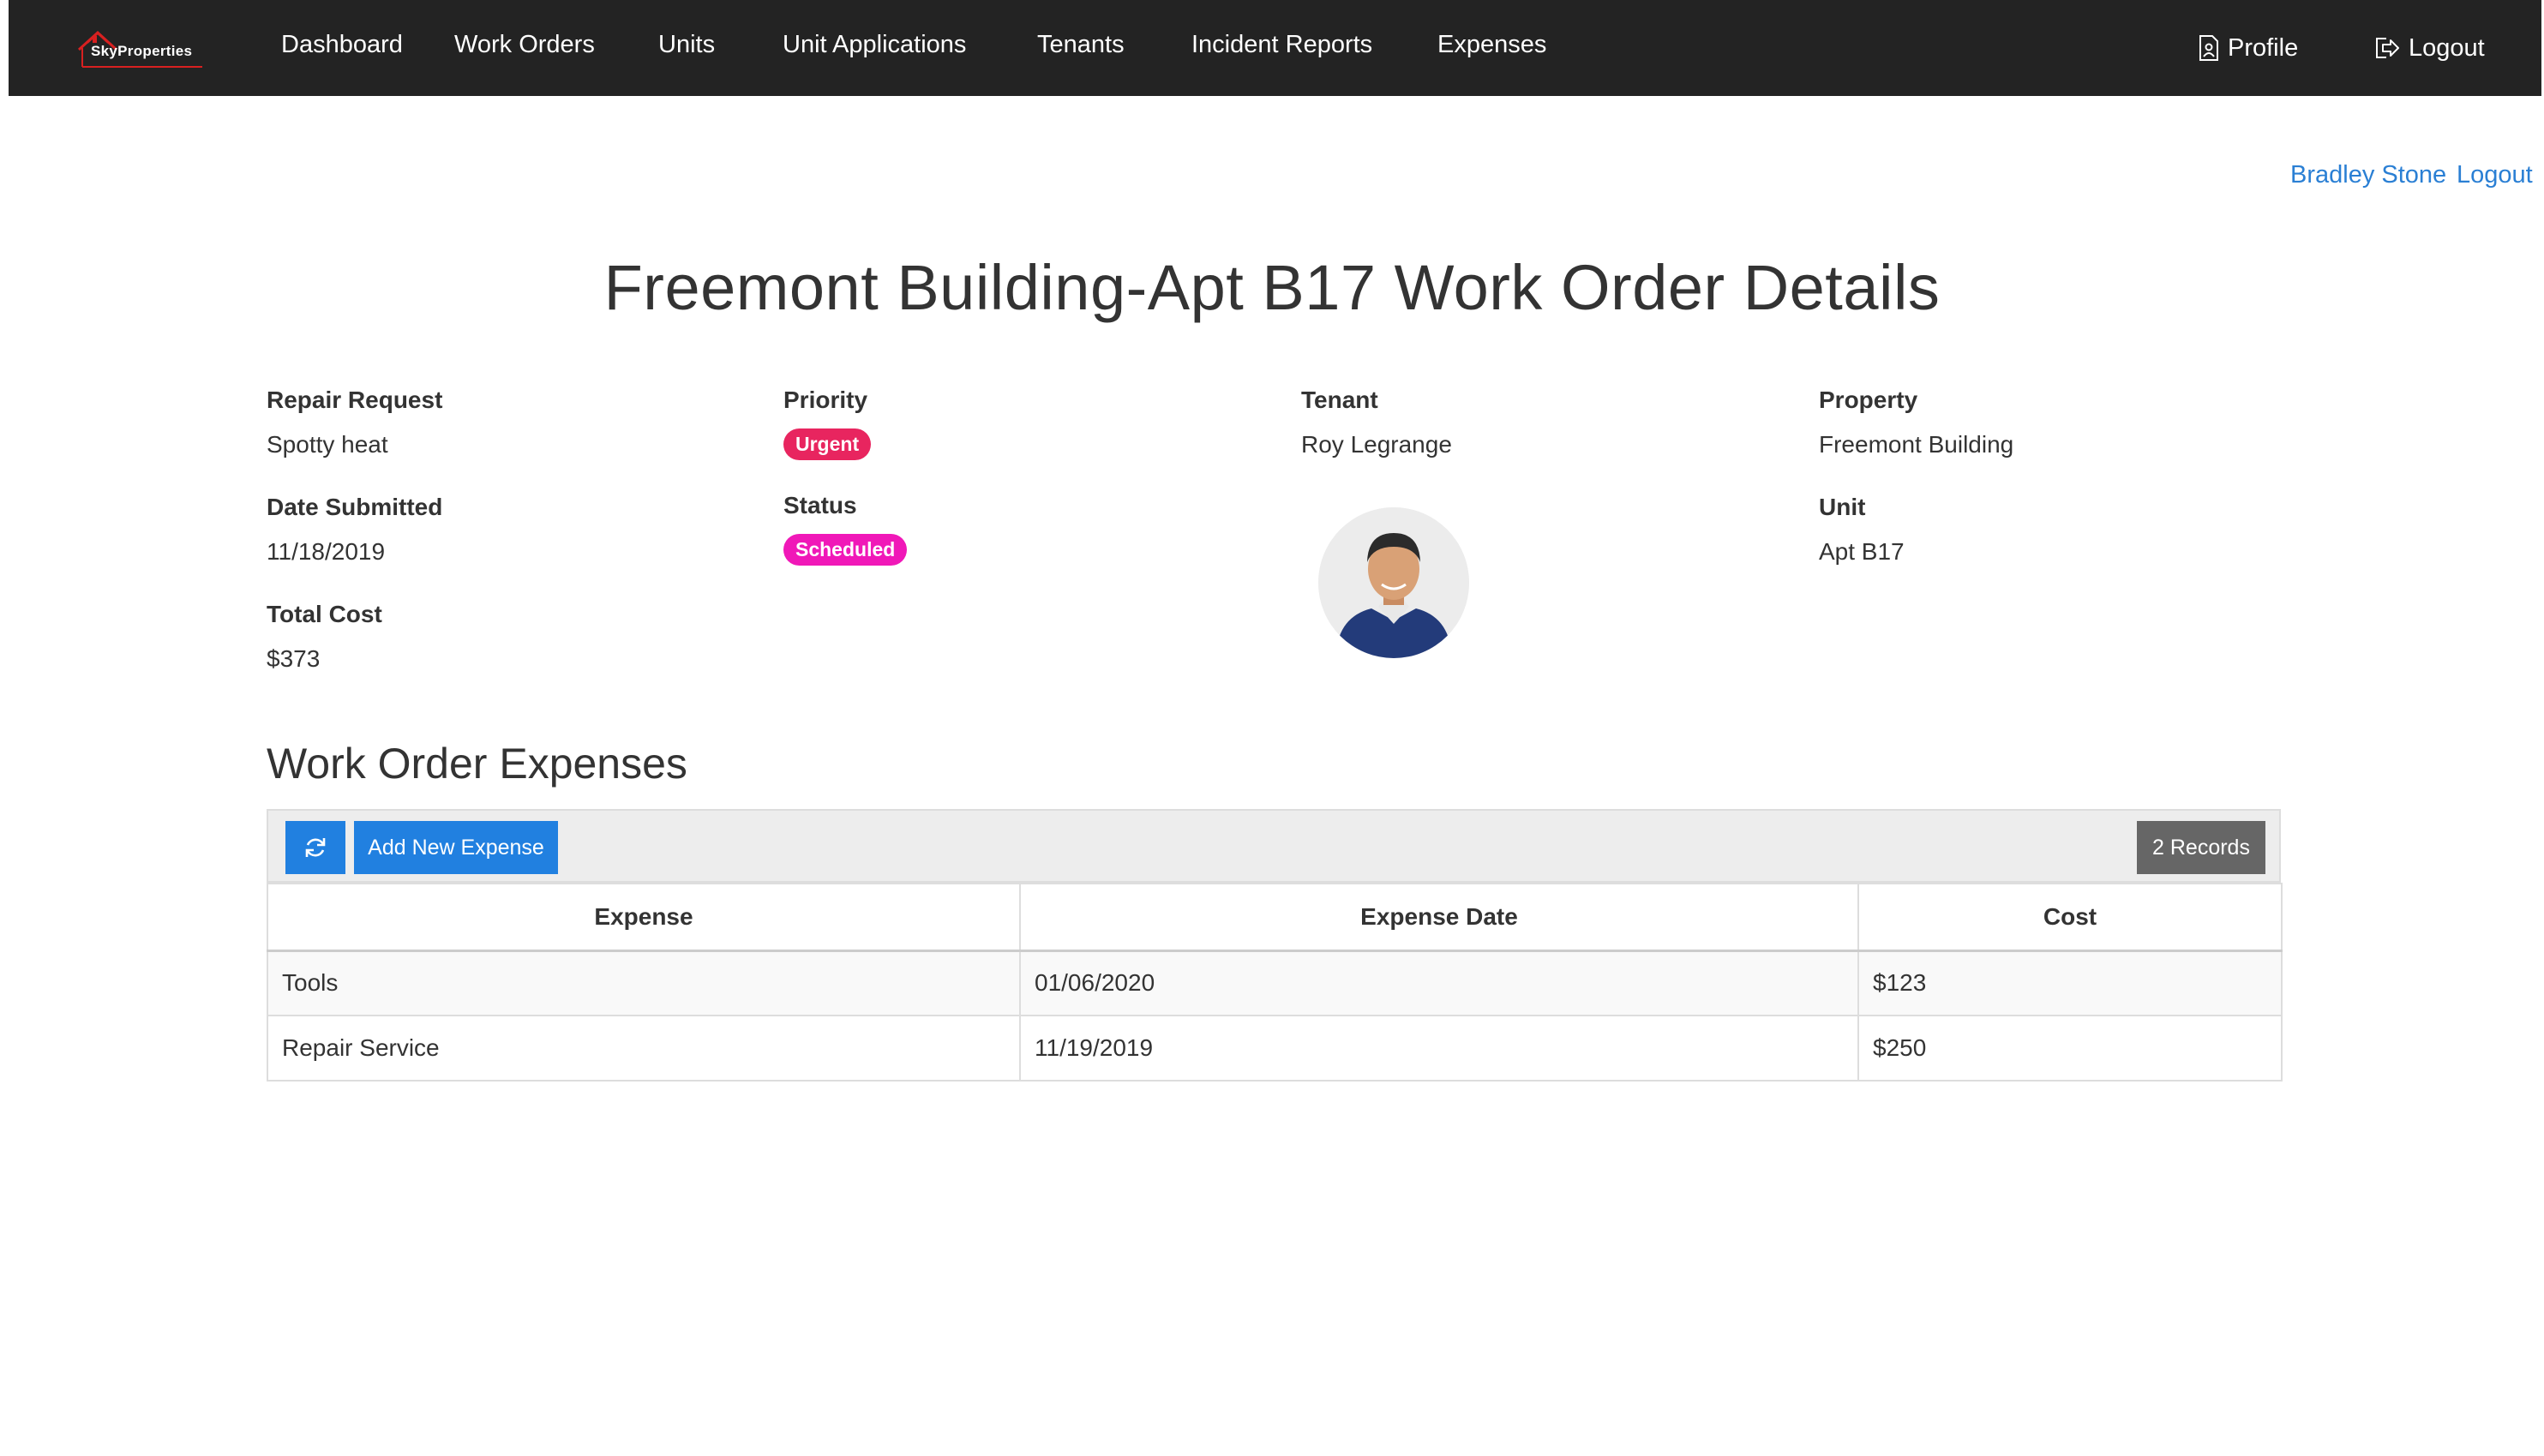  What do you see at coordinates (456, 847) in the screenshot?
I see `add-new-expense-button: Add New Expense` at bounding box center [456, 847].